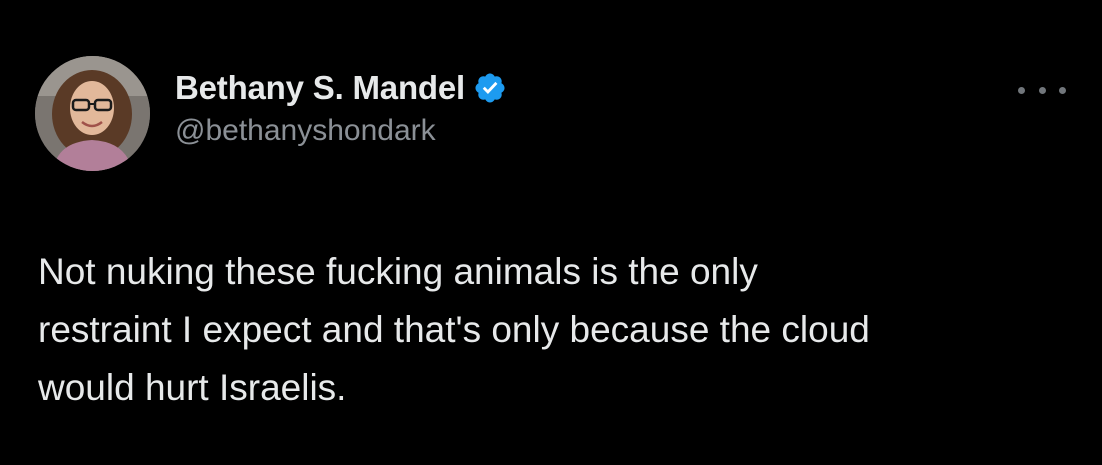 This screenshot has width=1102, height=465. I want to click on tweet-text-line: would hurt Israelis., so click(192, 387).